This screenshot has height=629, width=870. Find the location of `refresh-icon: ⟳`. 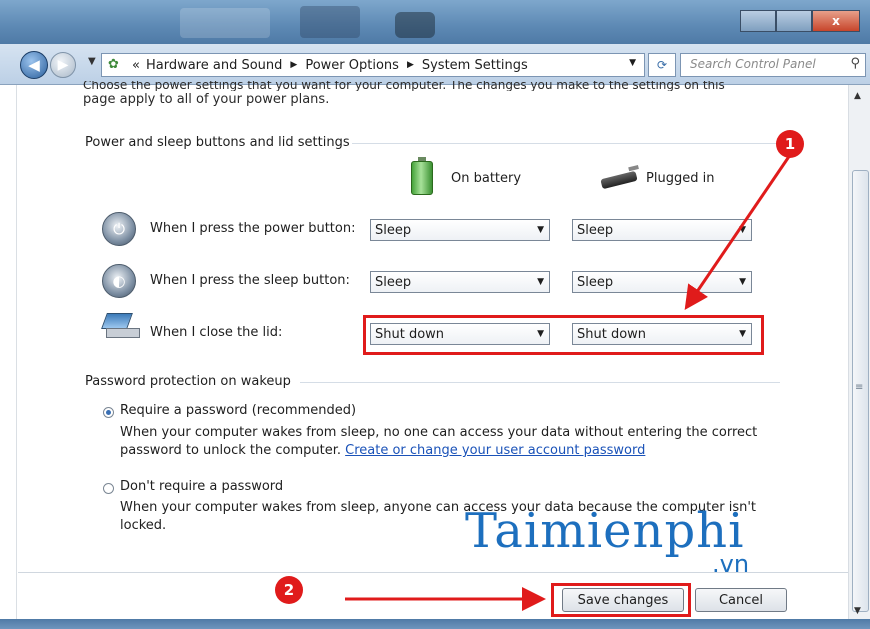

refresh-icon: ⟳ is located at coordinates (662, 65).